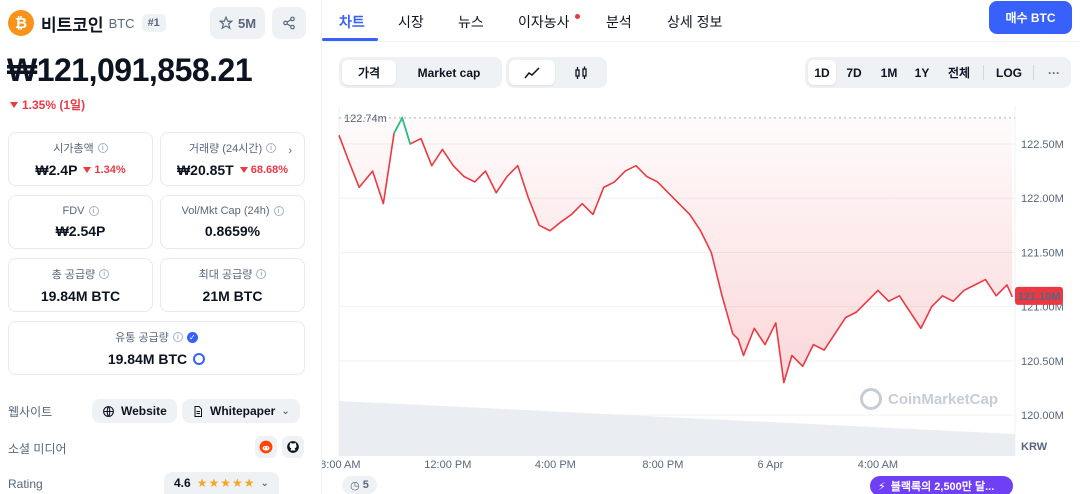 Image resolution: width=1080 pixels, height=494 pixels. I want to click on market-cap-tab: Market cap, so click(449, 72).